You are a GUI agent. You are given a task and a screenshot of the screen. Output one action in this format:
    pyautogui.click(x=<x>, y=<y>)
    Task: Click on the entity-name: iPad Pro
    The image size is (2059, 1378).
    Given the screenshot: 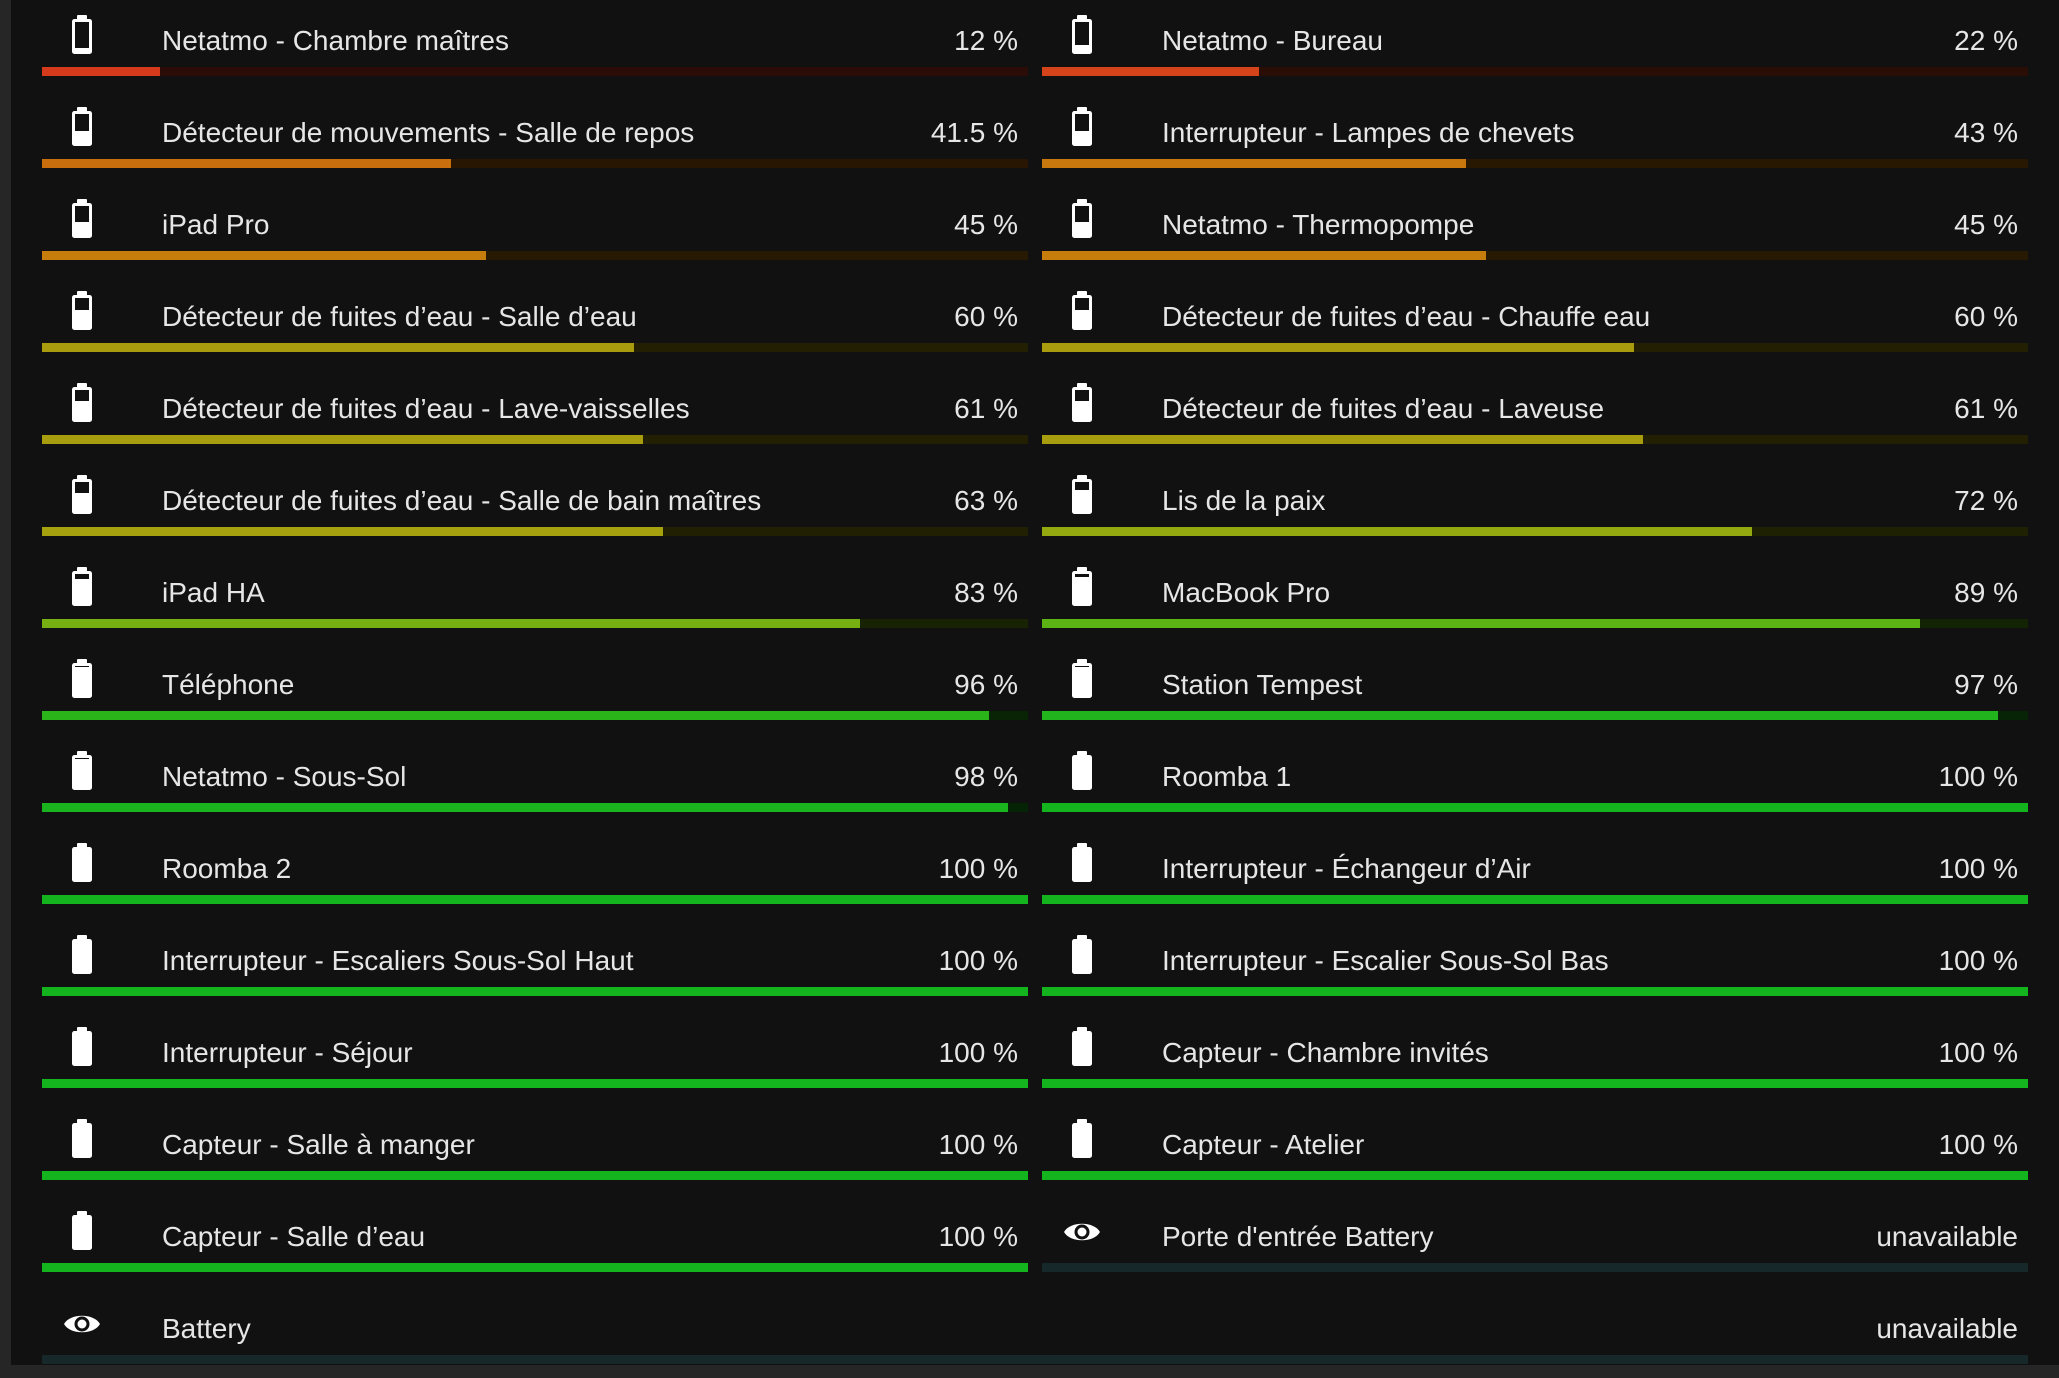 What is the action you would take?
    pyautogui.click(x=216, y=224)
    